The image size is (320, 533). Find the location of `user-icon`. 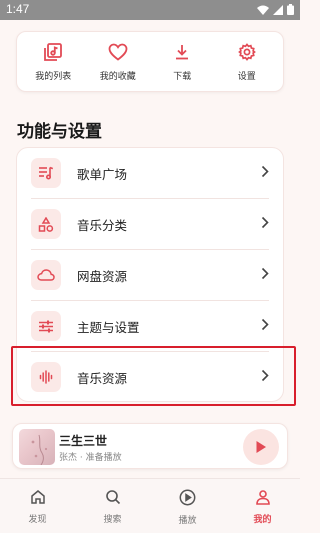

user-icon is located at coordinates (262, 497).